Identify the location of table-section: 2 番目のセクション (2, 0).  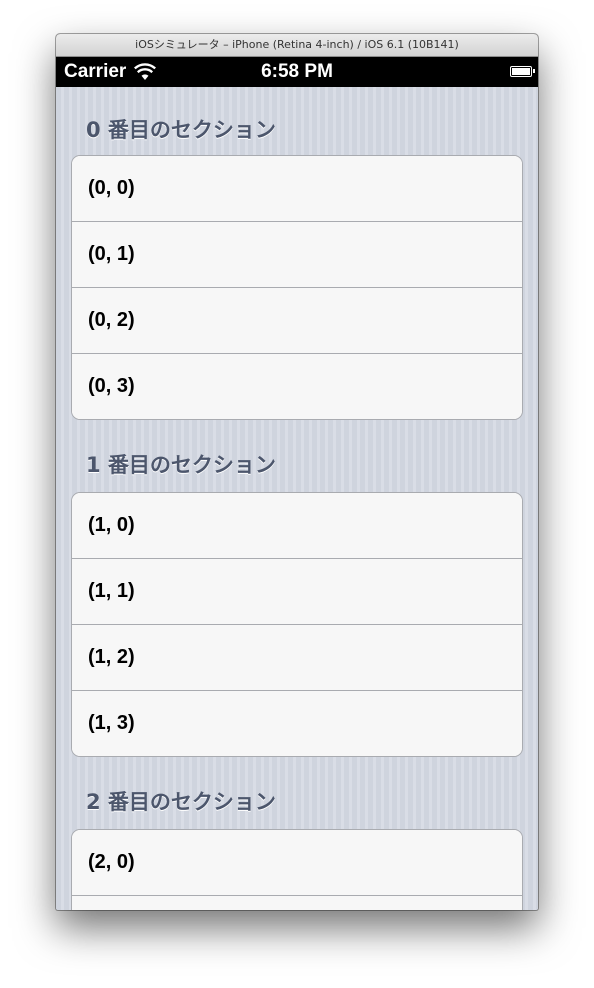
(297, 833).